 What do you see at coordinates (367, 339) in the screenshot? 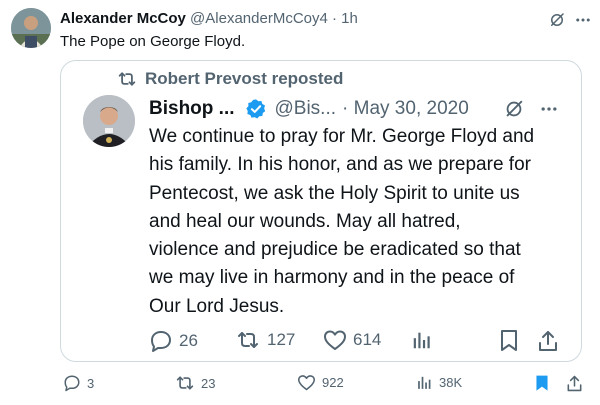
I see `quote-like-count: 614` at bounding box center [367, 339].